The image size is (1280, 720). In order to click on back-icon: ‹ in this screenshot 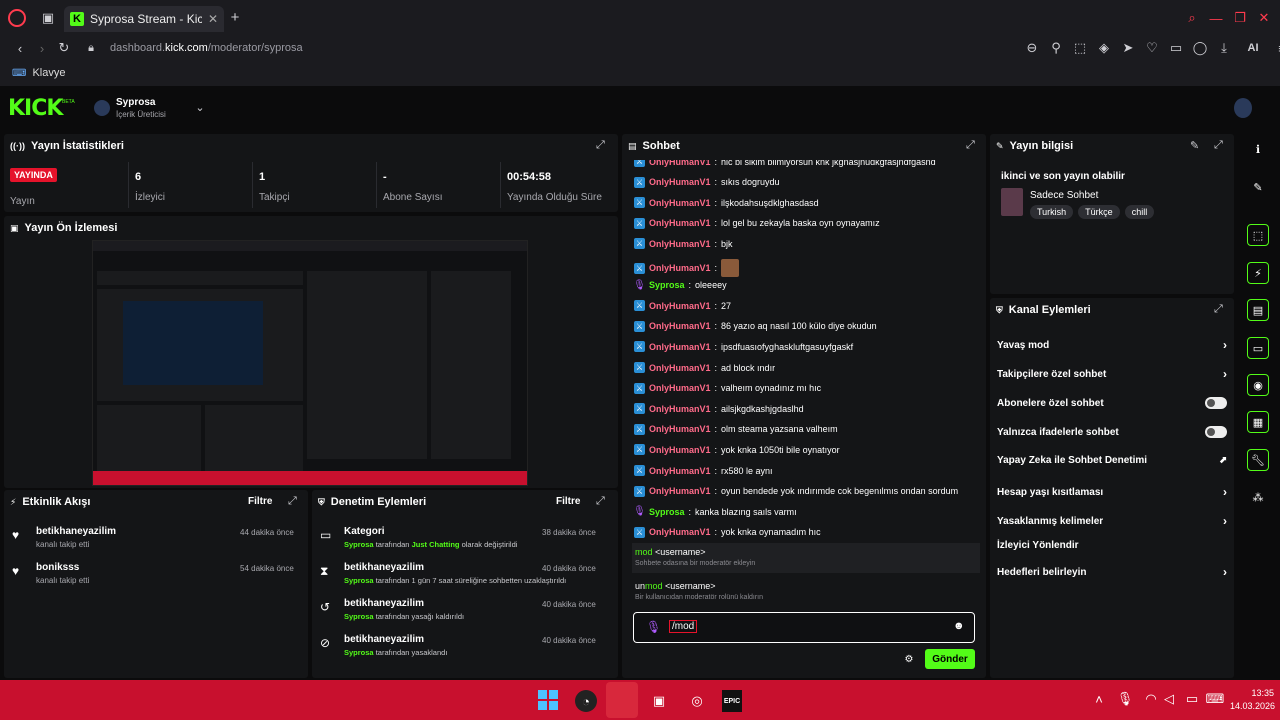, I will do `click(20, 48)`.